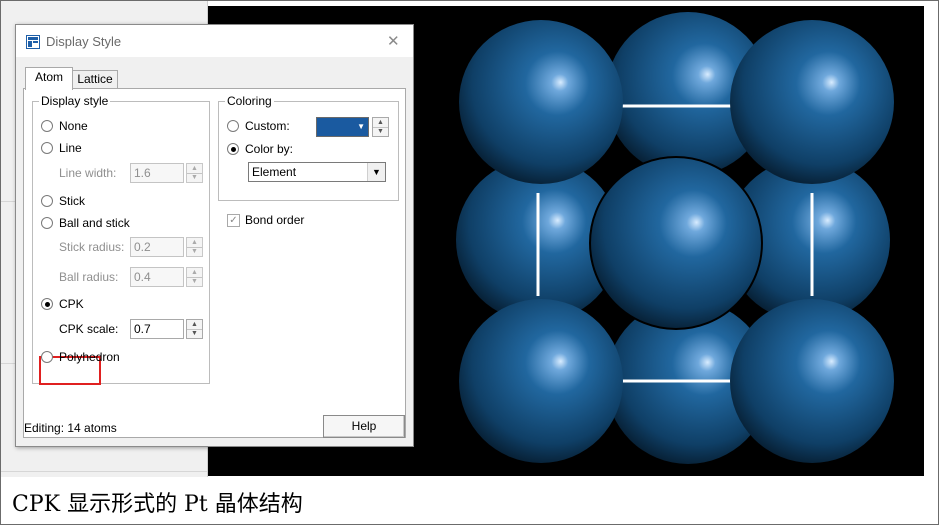  What do you see at coordinates (393, 41) in the screenshot?
I see `close-icon: ✕` at bounding box center [393, 41].